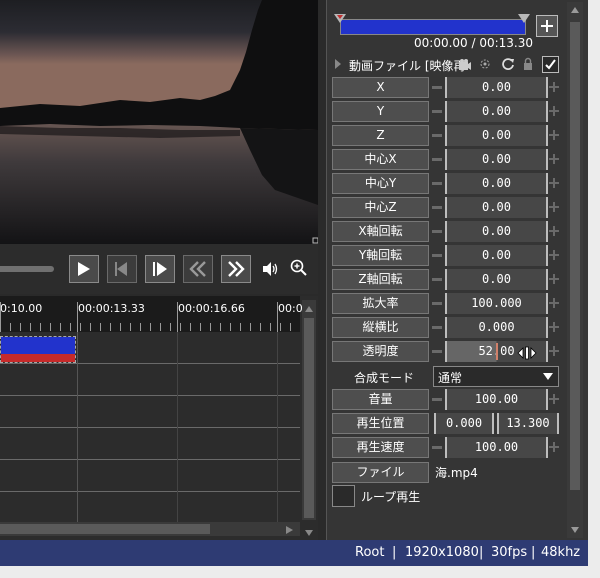 The image size is (600, 578). What do you see at coordinates (380, 87) in the screenshot?
I see `property-label-x: X` at bounding box center [380, 87].